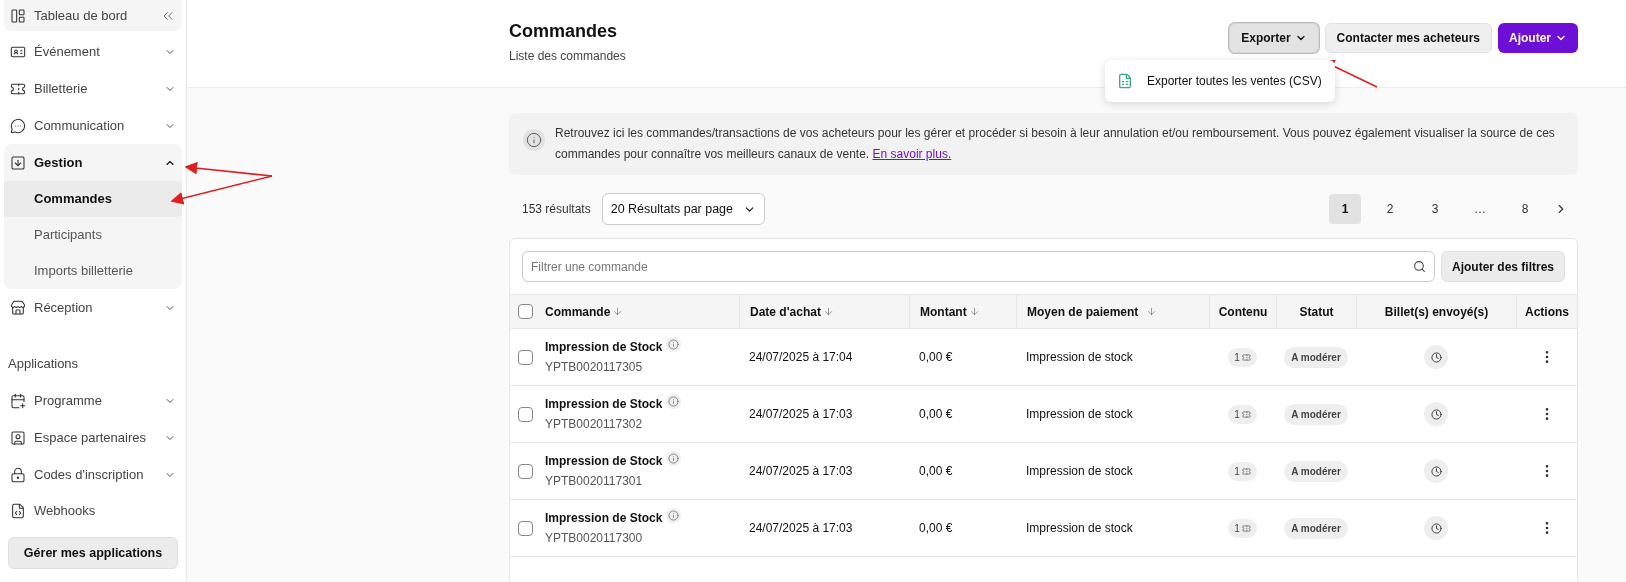 This screenshot has width=1626, height=582. I want to click on sidebar-item: Communication, so click(93, 125).